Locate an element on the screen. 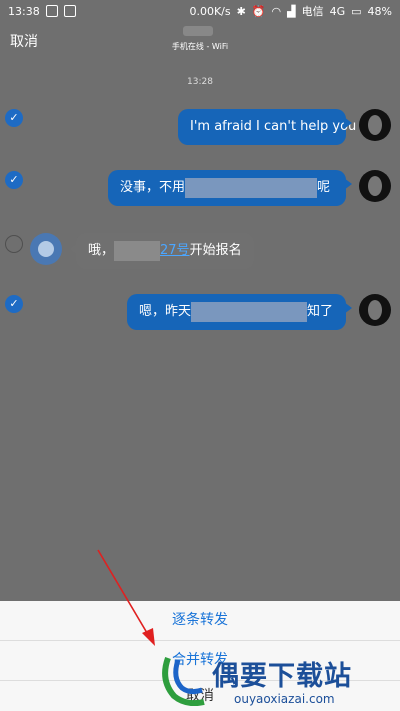 Image resolution: width=400 pixels, height=711 pixels. watermark-url: ouyaoxiazai.com is located at coordinates (284, 699).